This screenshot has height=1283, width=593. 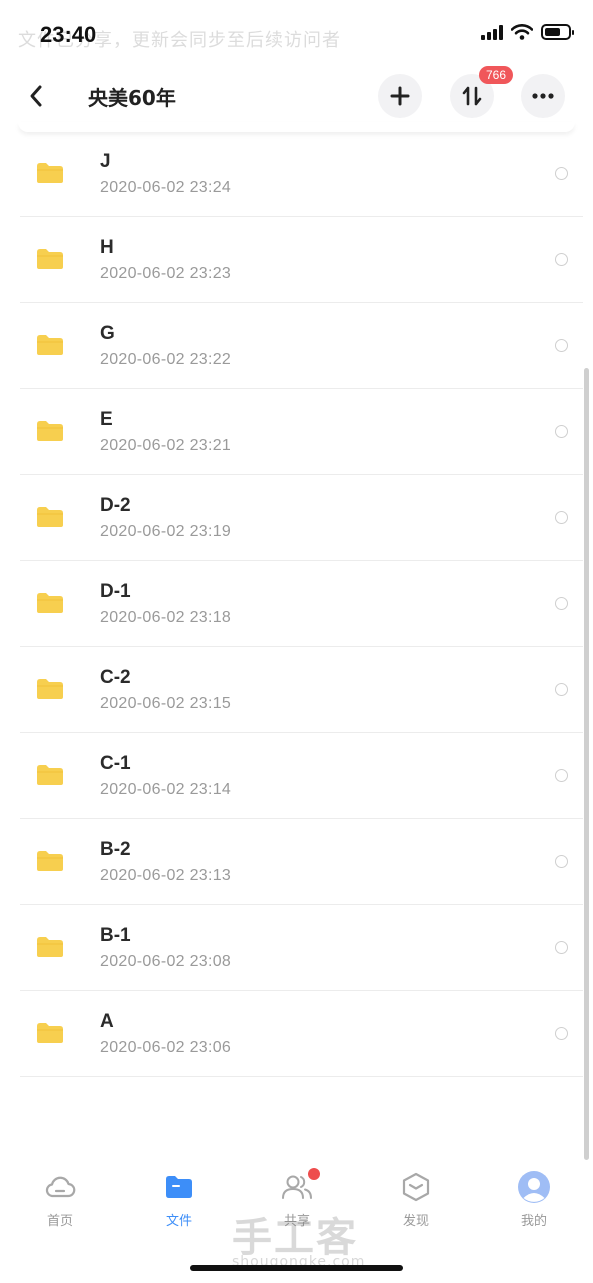 What do you see at coordinates (296, 260) in the screenshot?
I see `list-item: H 2020-06-02 23:23` at bounding box center [296, 260].